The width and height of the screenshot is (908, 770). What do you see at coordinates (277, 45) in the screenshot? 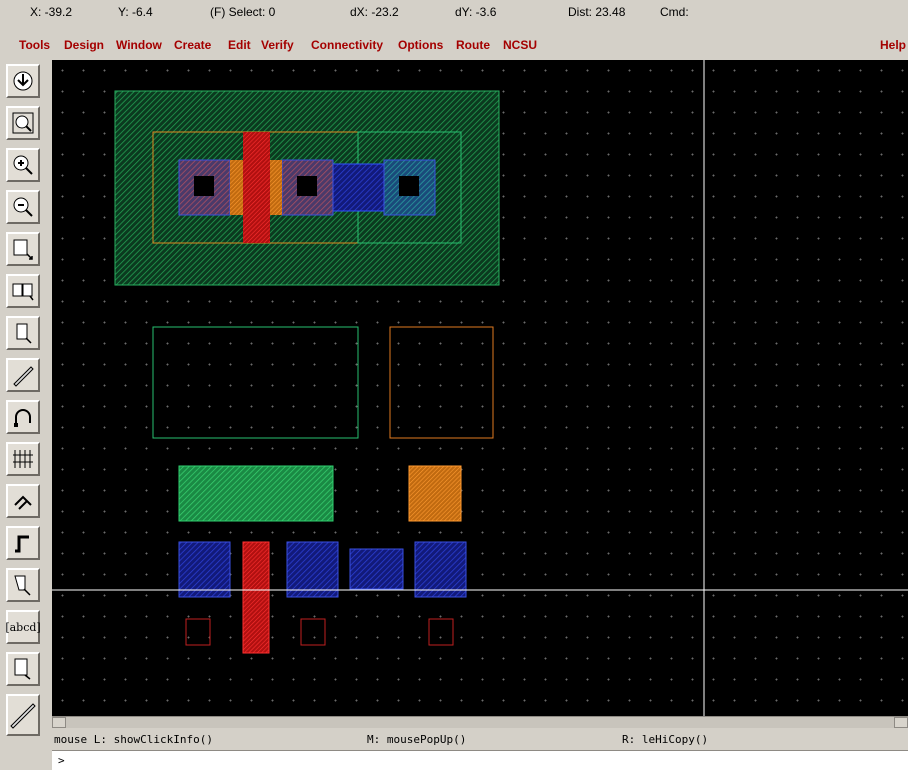
I see `menu-verify: Verify` at bounding box center [277, 45].